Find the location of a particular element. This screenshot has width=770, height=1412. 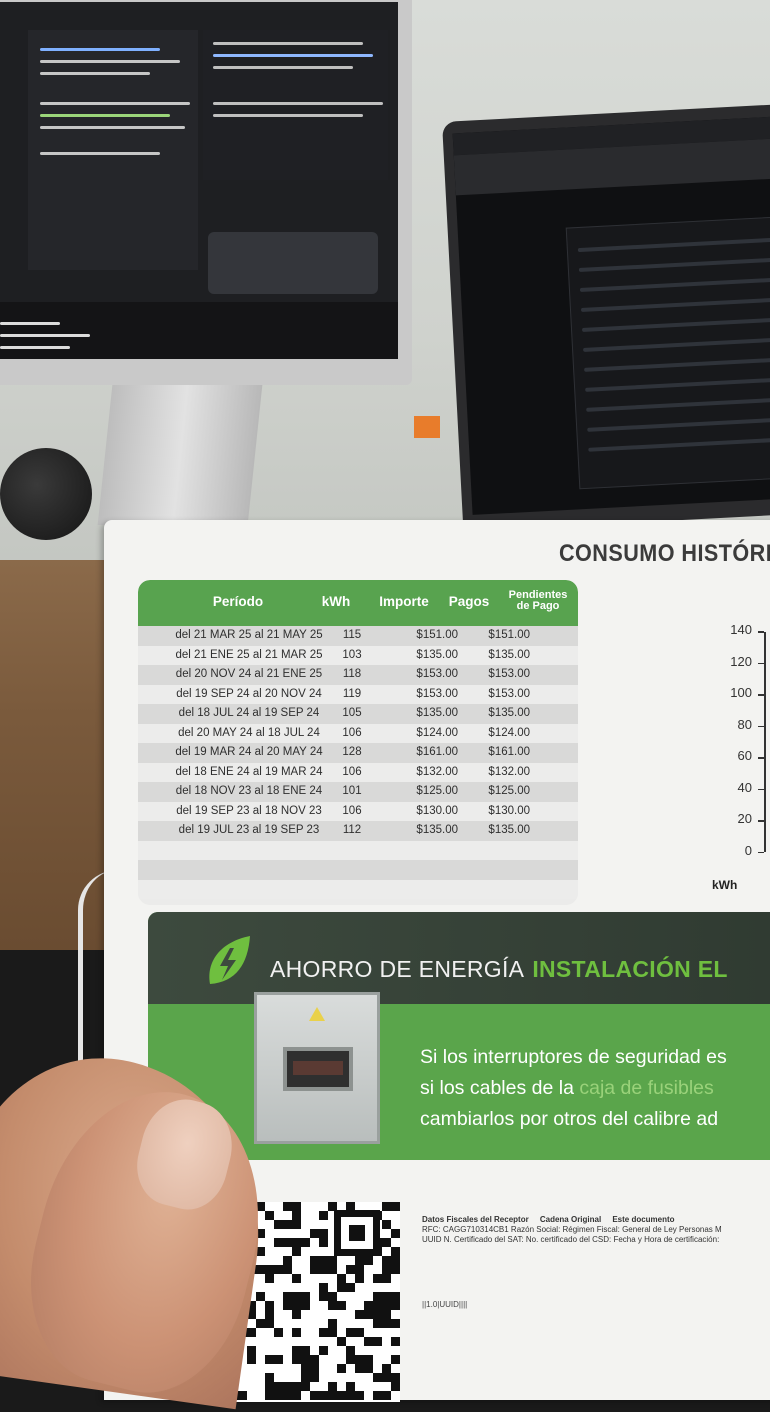

chat-input-box is located at coordinates (293, 263).